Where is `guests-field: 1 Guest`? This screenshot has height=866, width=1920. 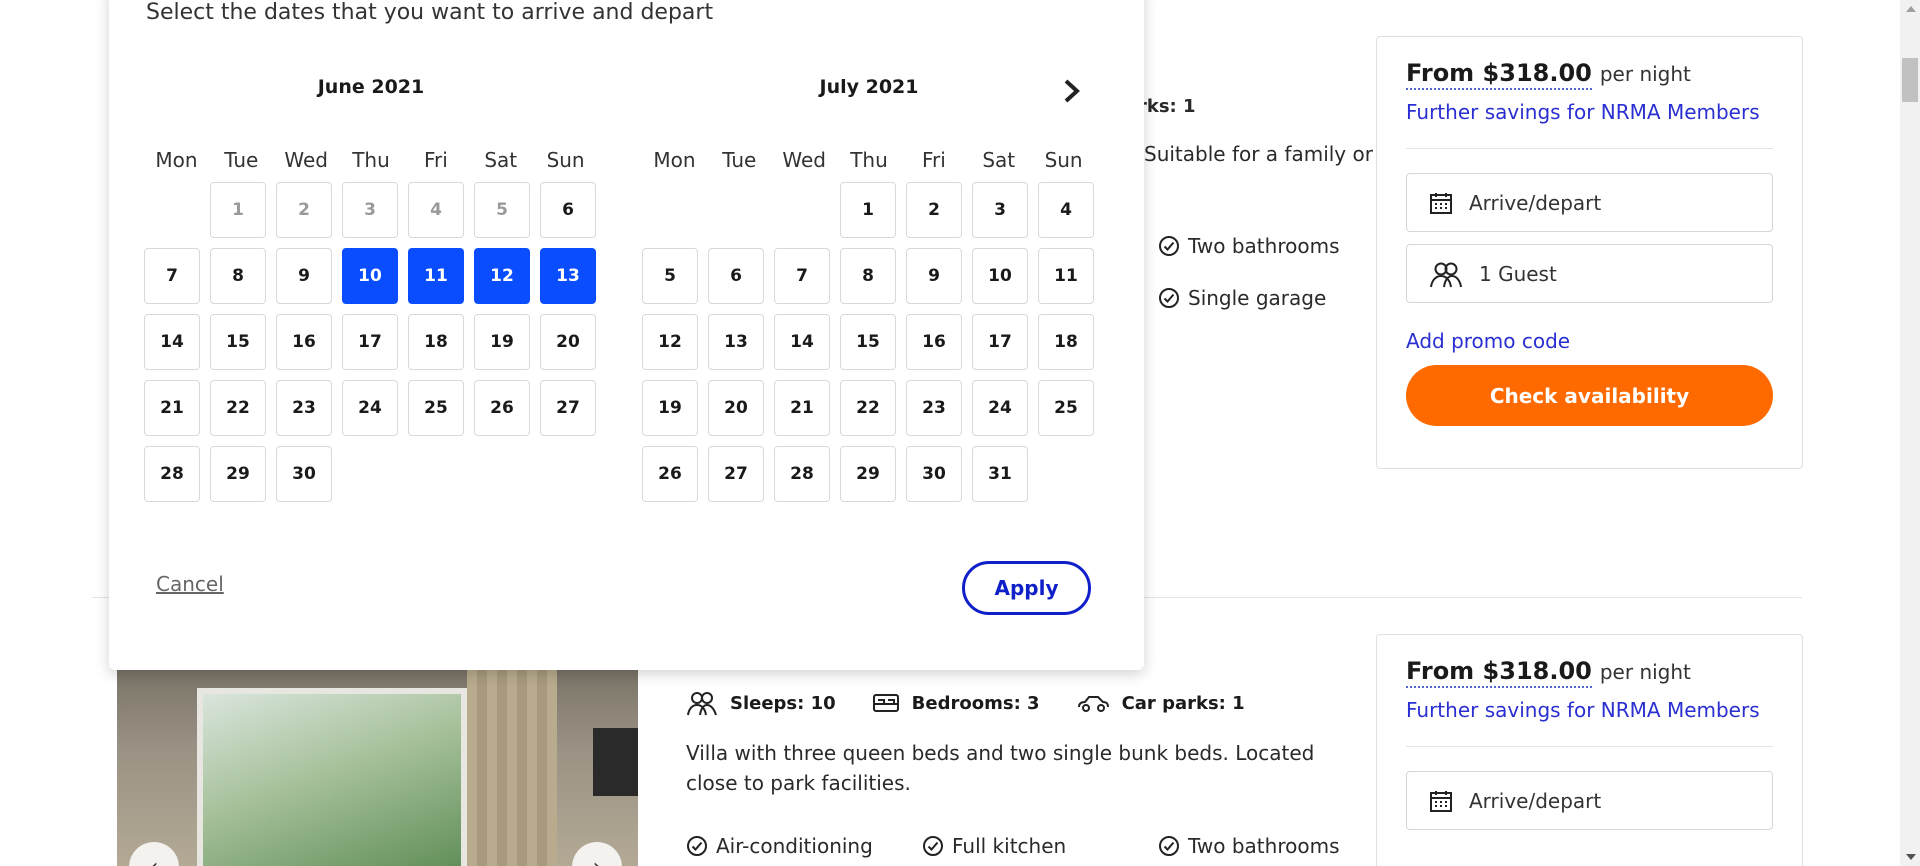 guests-field: 1 Guest is located at coordinates (1589, 273).